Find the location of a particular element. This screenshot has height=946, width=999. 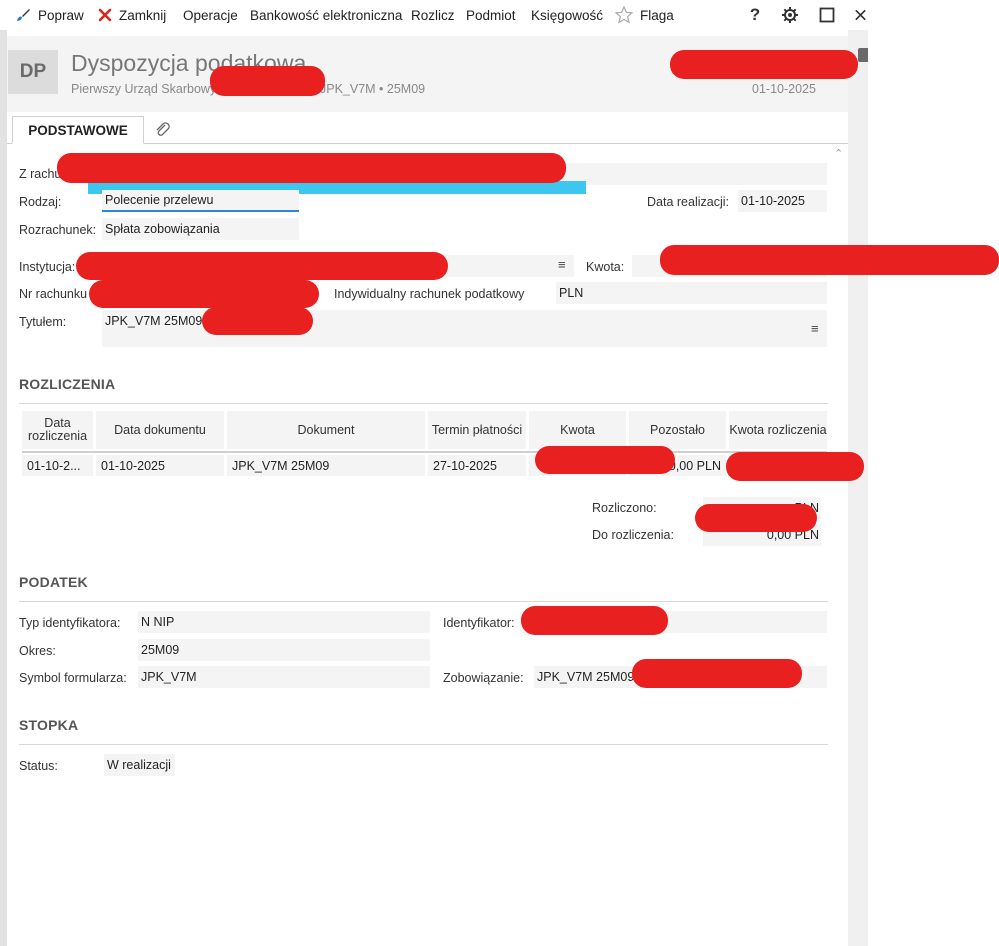

brush-icon is located at coordinates (23, 15).